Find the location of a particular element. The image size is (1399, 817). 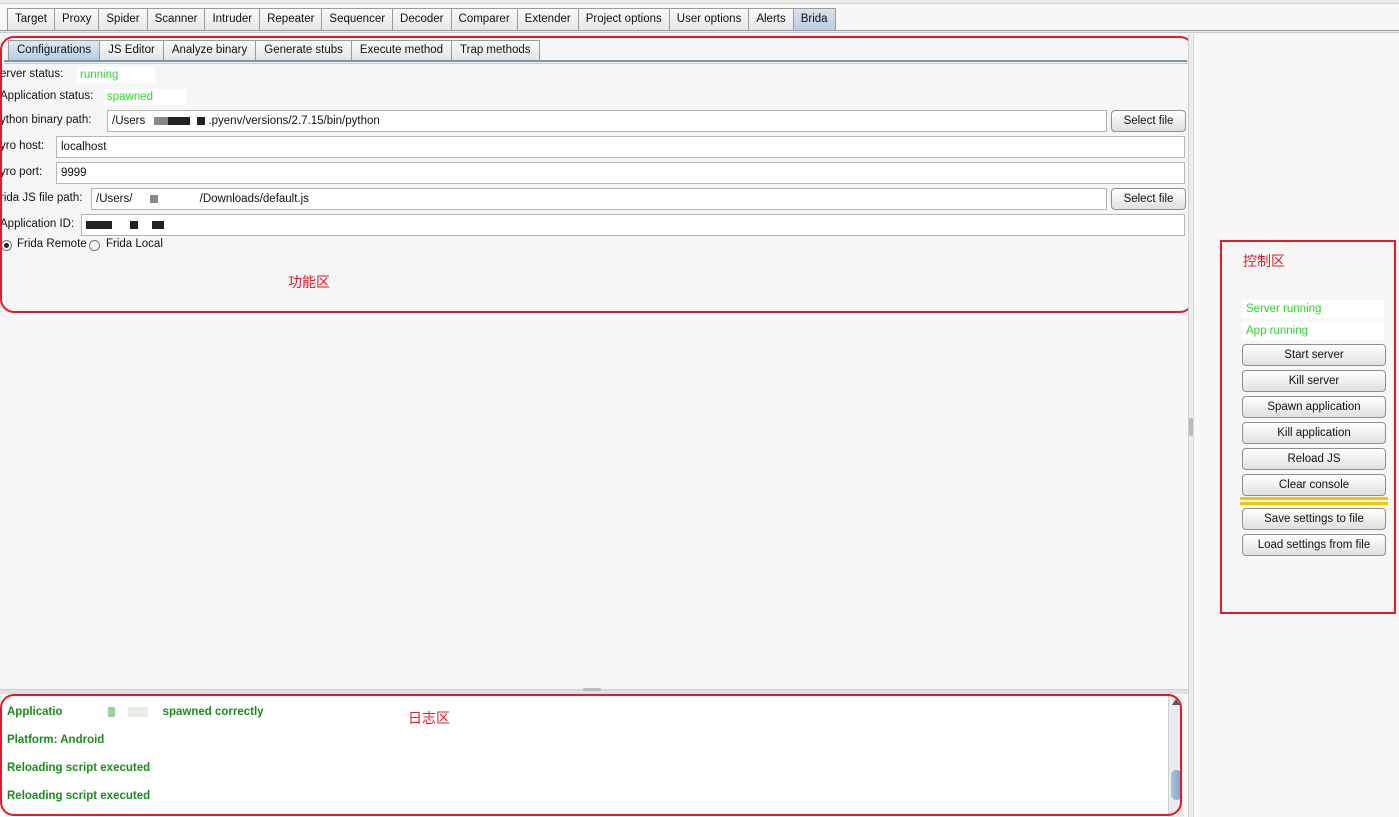

sub-tab-js-editor: JS Editor is located at coordinates (131, 50).